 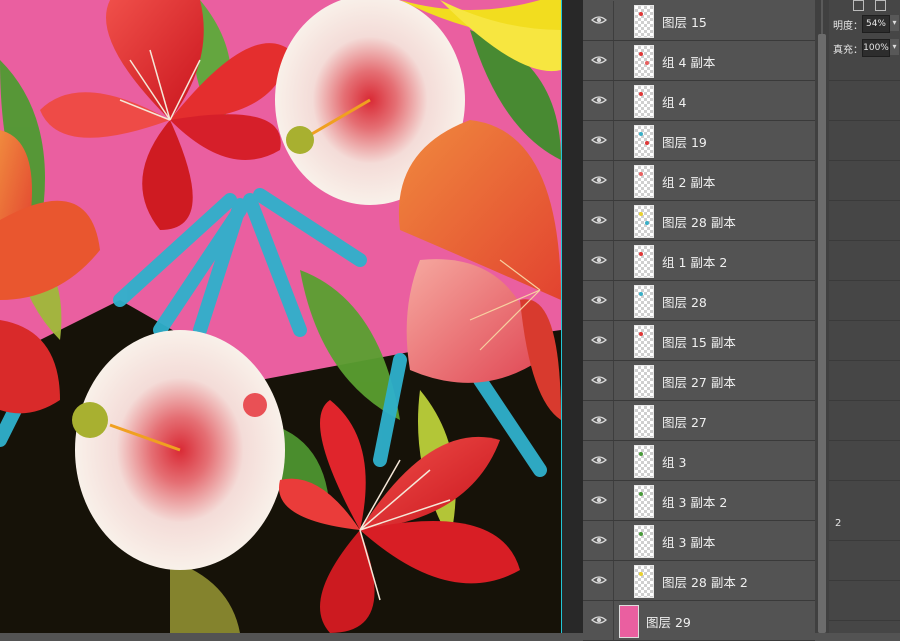 I want to click on layer-row: 图层 27 副本, so click(x=699, y=381).